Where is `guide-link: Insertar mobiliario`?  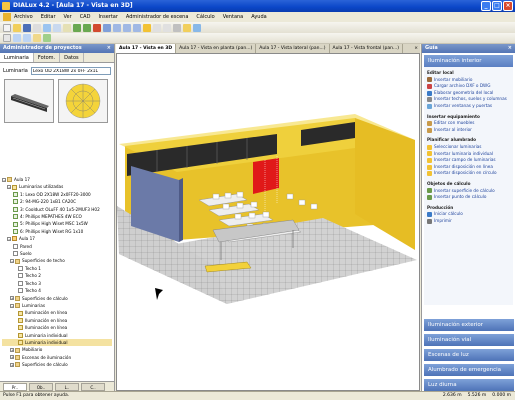 guide-link: Insertar mobiliario is located at coordinates (468, 80).